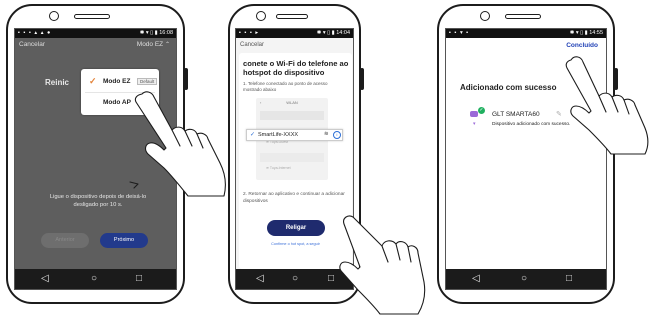  What do you see at coordinates (167, 45) in the screenshot?
I see `chevron-up-icon: ⌃` at bounding box center [167, 45].